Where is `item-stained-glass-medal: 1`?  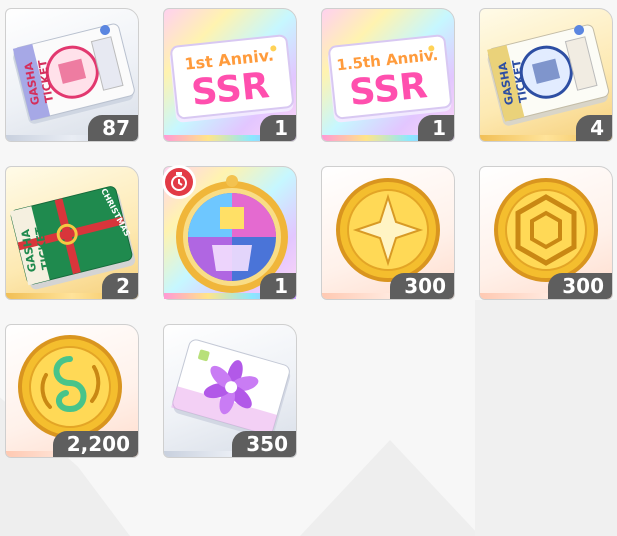 item-stained-glass-medal: 1 is located at coordinates (229, 232).